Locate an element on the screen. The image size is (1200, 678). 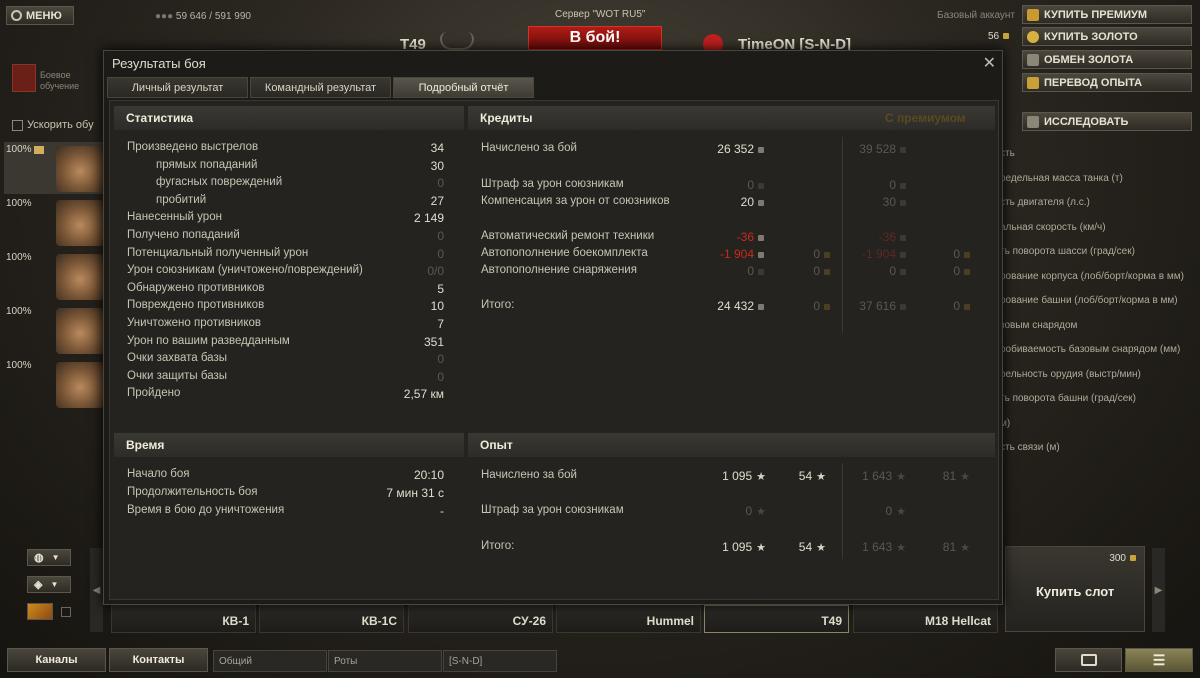
tab-label: Командный результат is located at coordinates (320, 87).